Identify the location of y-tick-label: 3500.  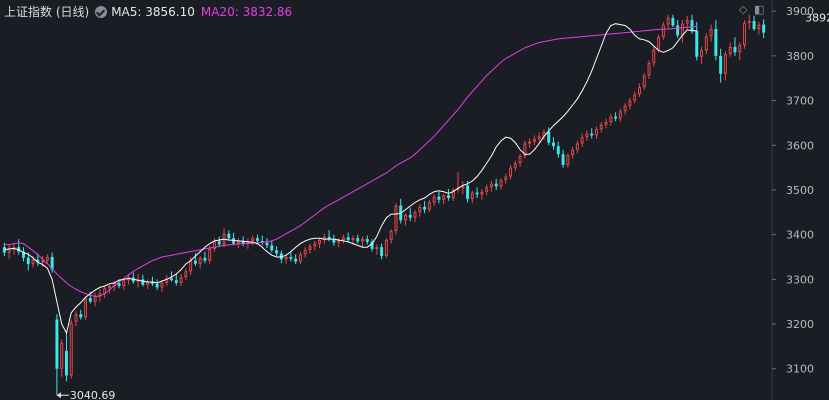
(800, 190).